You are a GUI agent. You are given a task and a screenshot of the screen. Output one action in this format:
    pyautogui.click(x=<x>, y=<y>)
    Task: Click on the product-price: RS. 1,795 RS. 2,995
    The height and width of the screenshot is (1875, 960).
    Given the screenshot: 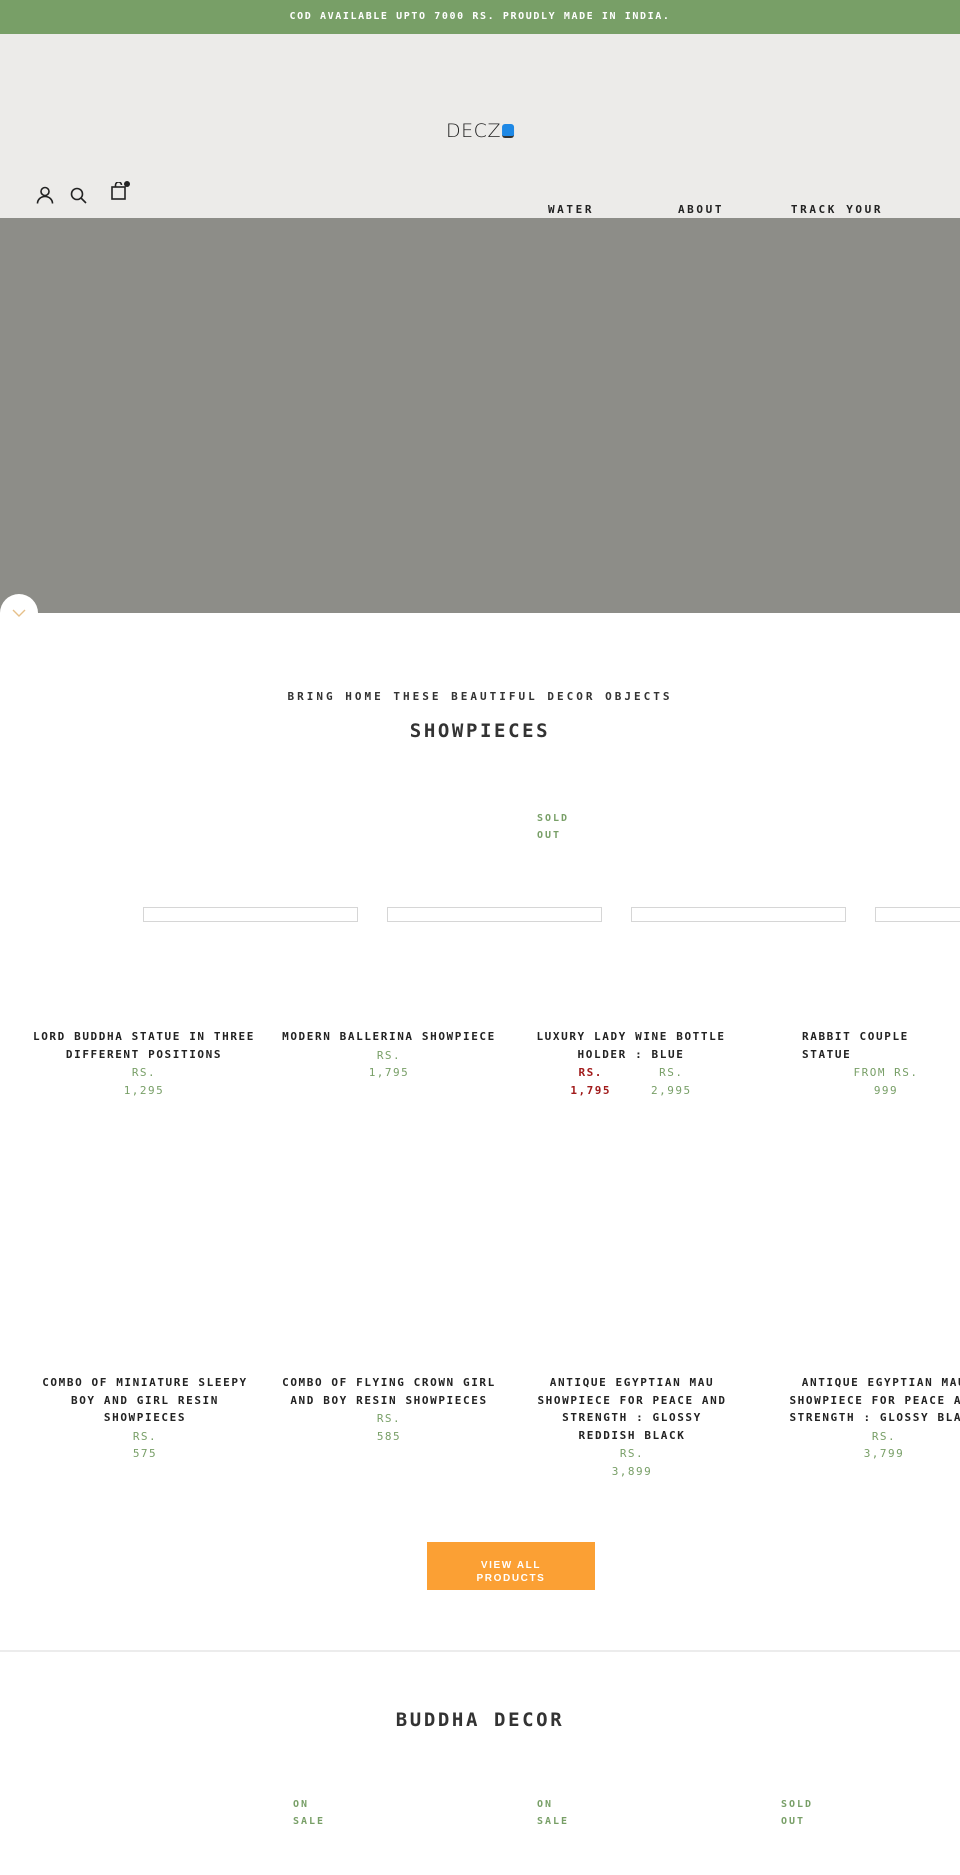 What is the action you would take?
    pyautogui.click(x=631, y=1081)
    